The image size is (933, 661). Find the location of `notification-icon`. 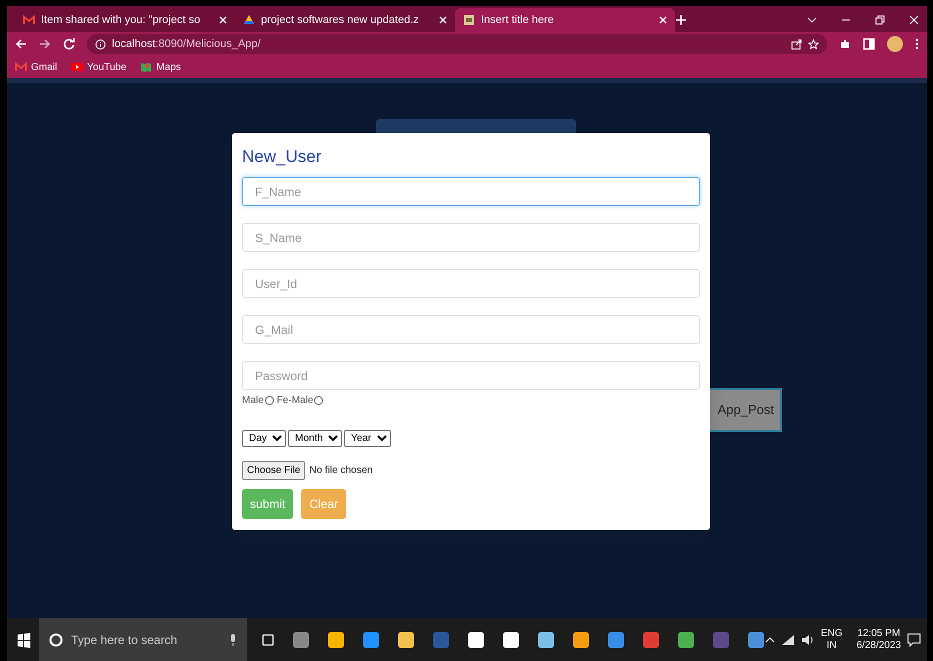

notification-icon is located at coordinates (914, 639).